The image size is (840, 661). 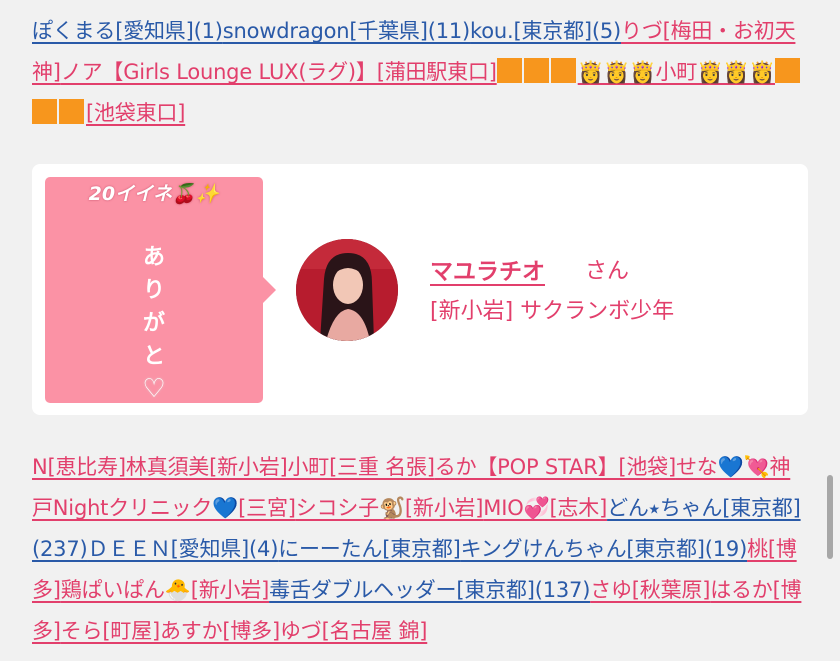 What do you see at coordinates (830, 517) in the screenshot?
I see `scrollbar` at bounding box center [830, 517].